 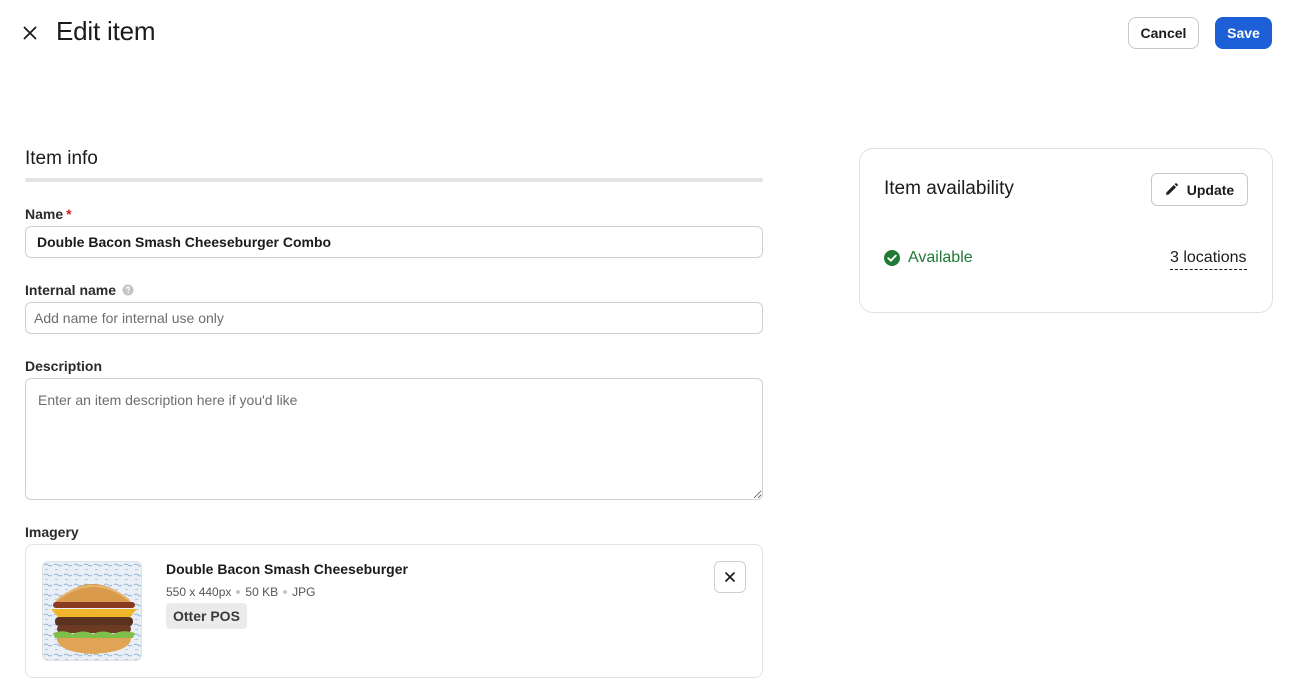 I want to click on cancel-button: Cancel, so click(x=1163, y=33).